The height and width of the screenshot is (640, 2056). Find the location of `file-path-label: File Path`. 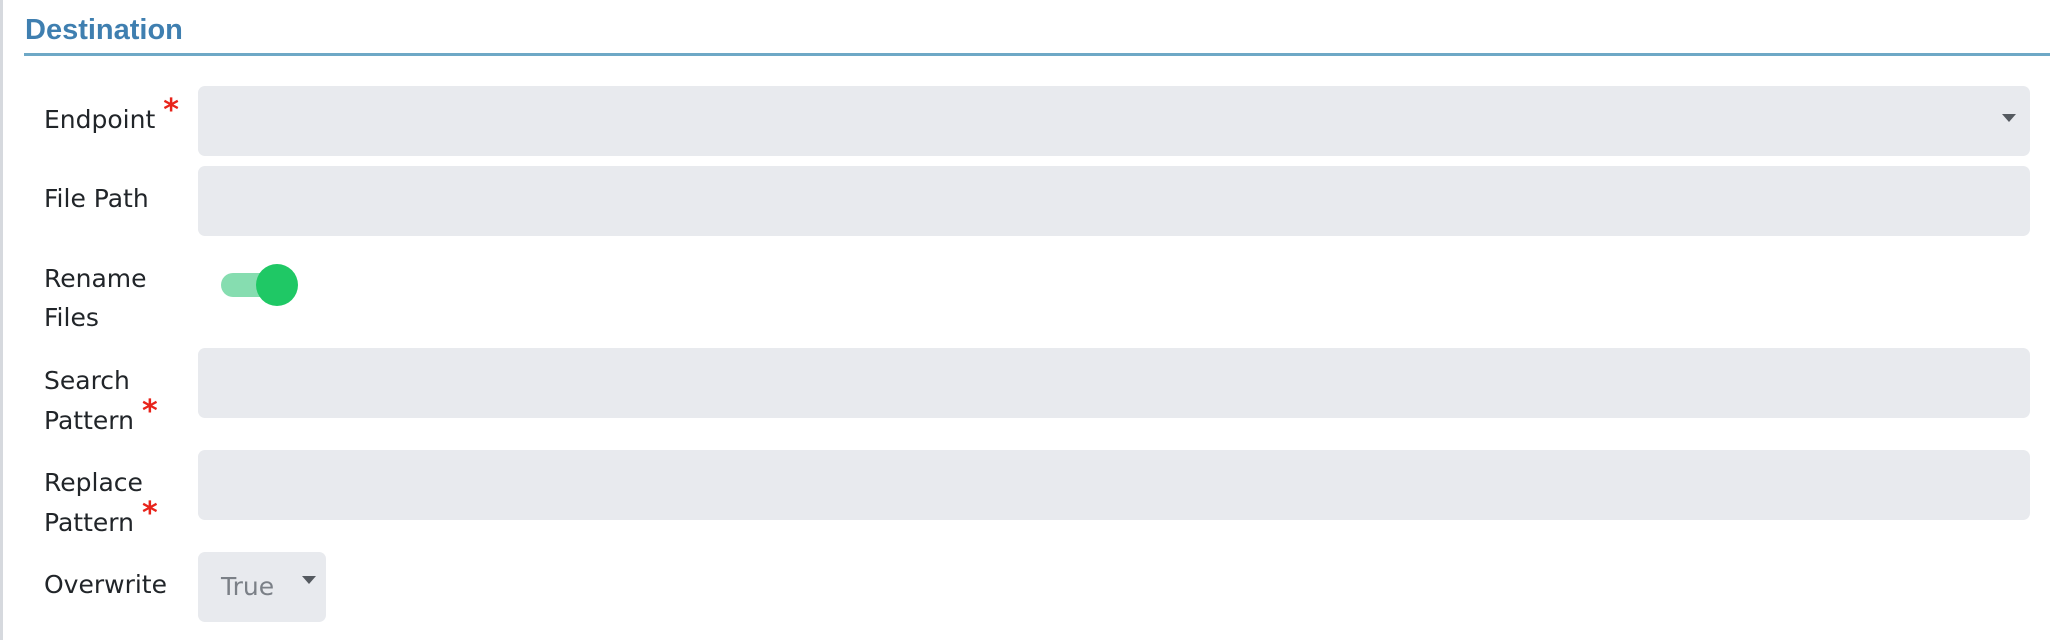

file-path-label: File Path is located at coordinates (96, 198).